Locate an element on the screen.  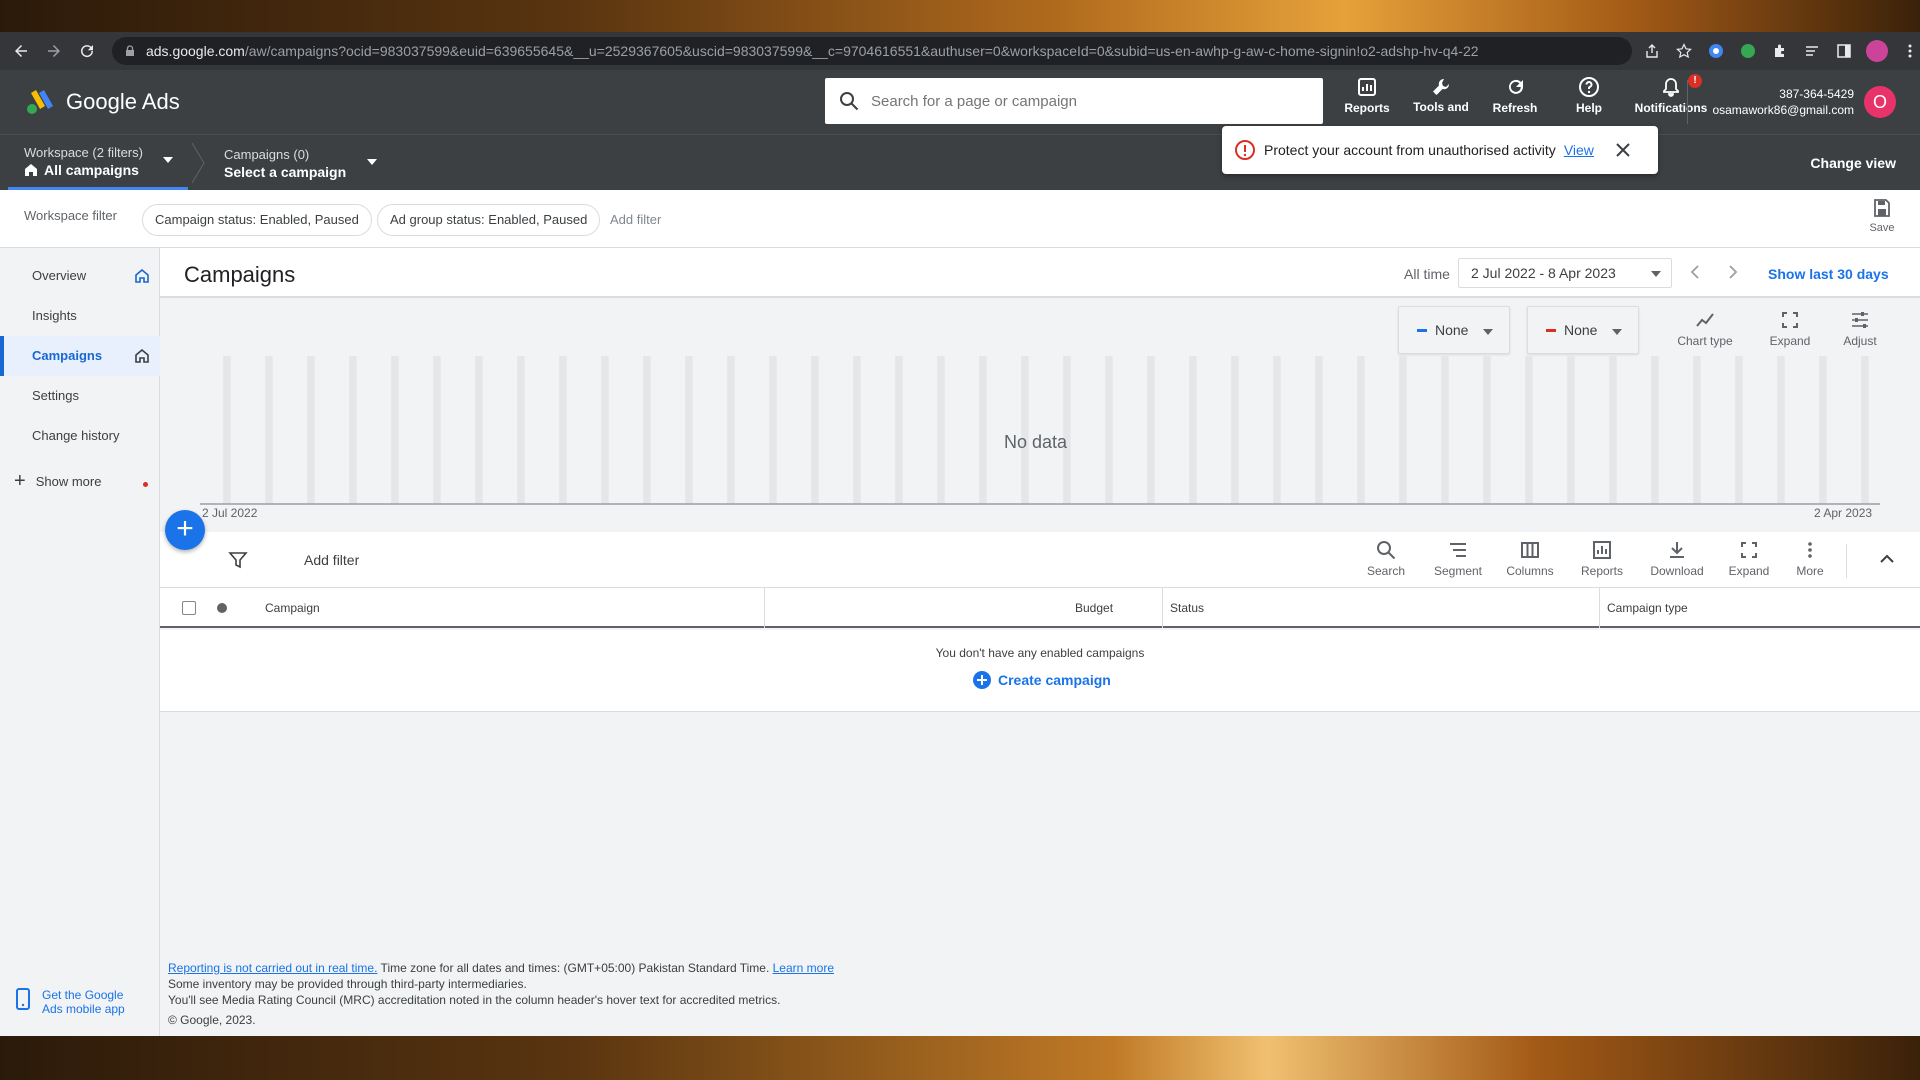
refresh-button: Refresh is located at coordinates (1515, 95).